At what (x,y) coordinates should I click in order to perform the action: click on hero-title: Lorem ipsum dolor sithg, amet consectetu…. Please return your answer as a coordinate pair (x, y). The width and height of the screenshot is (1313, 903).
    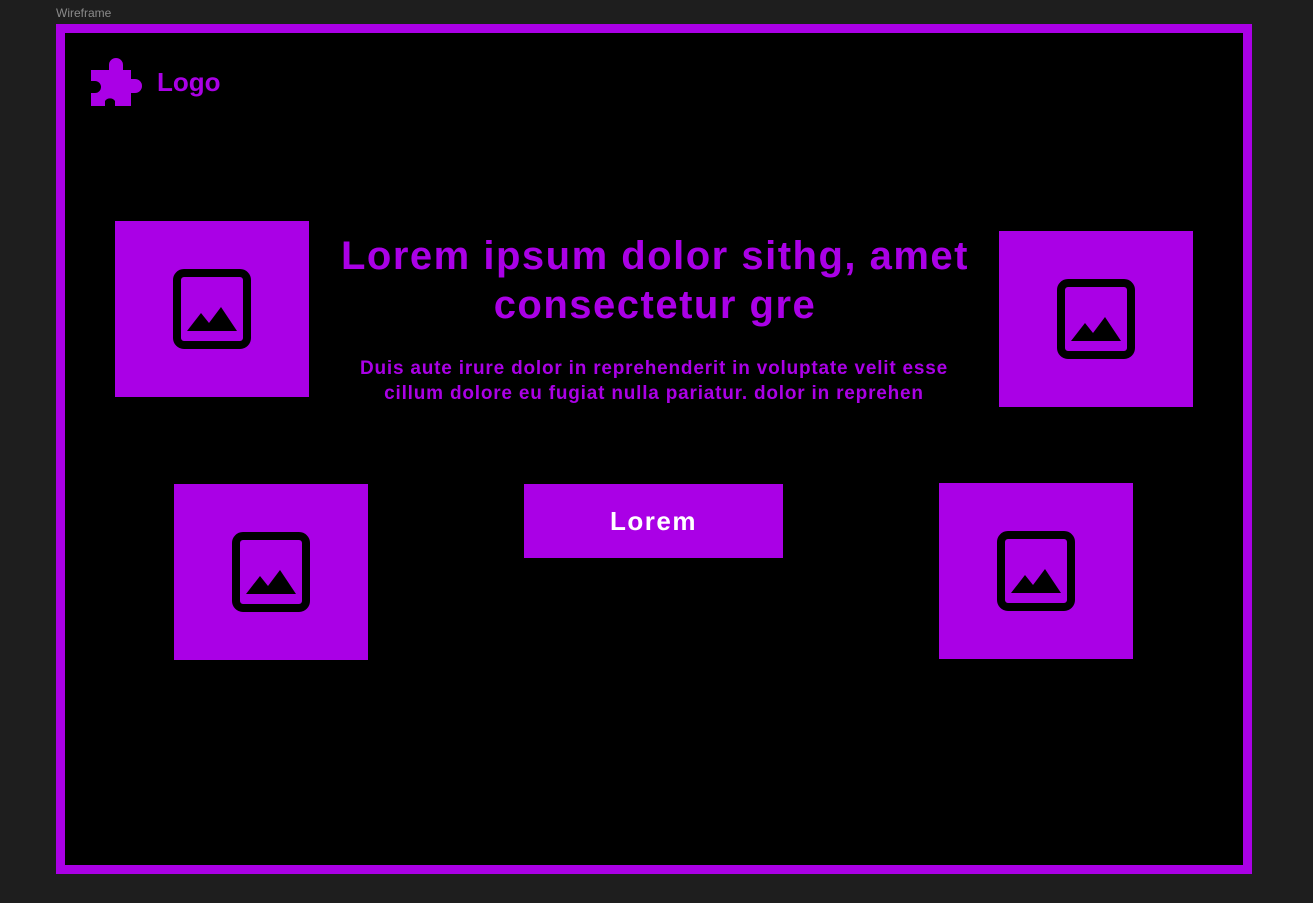
    Looking at the image, I should click on (654, 280).